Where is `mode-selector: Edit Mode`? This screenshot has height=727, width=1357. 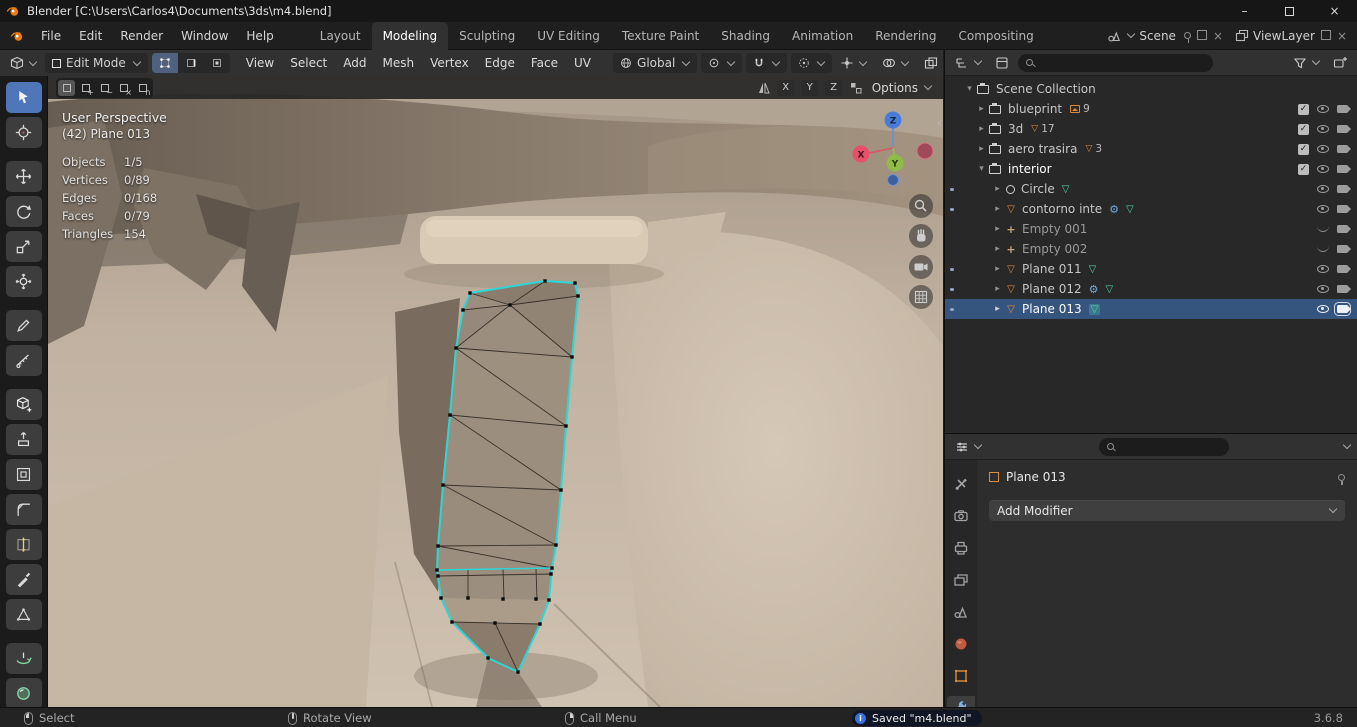
mode-selector: Edit Mode is located at coordinates (96, 63).